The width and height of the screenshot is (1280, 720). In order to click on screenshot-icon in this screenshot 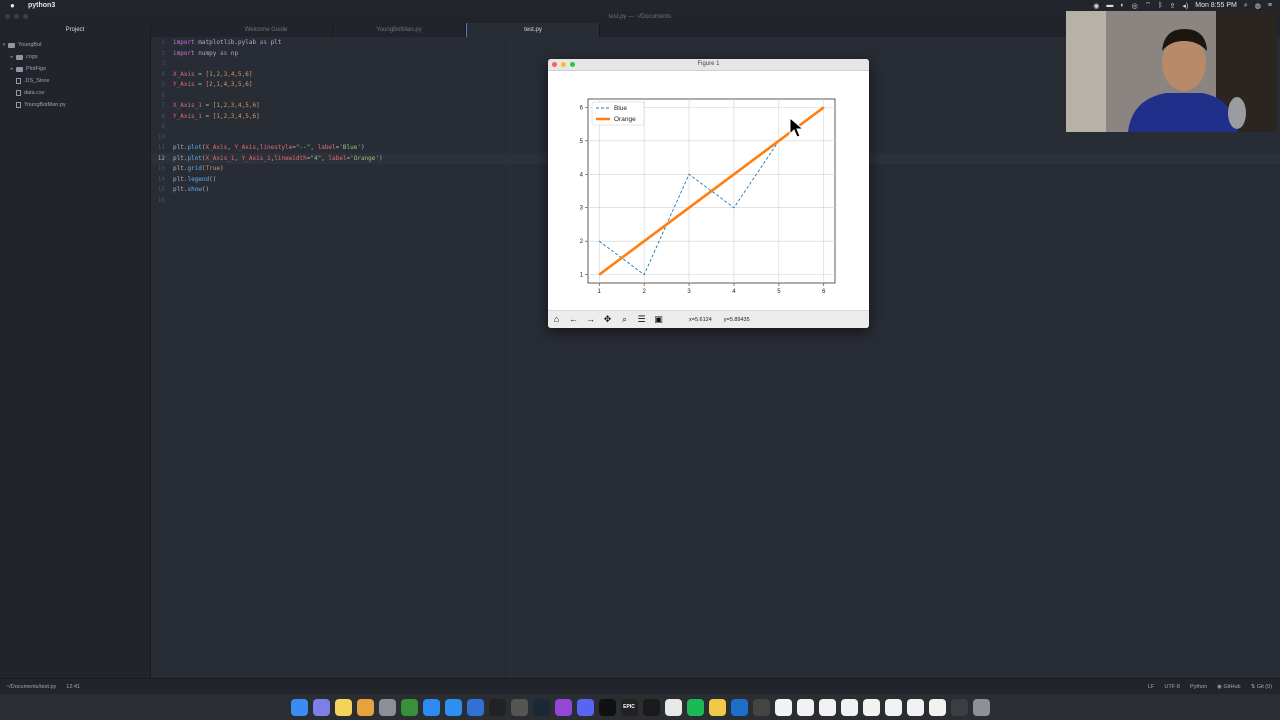, I will do `click(959, 707)`.